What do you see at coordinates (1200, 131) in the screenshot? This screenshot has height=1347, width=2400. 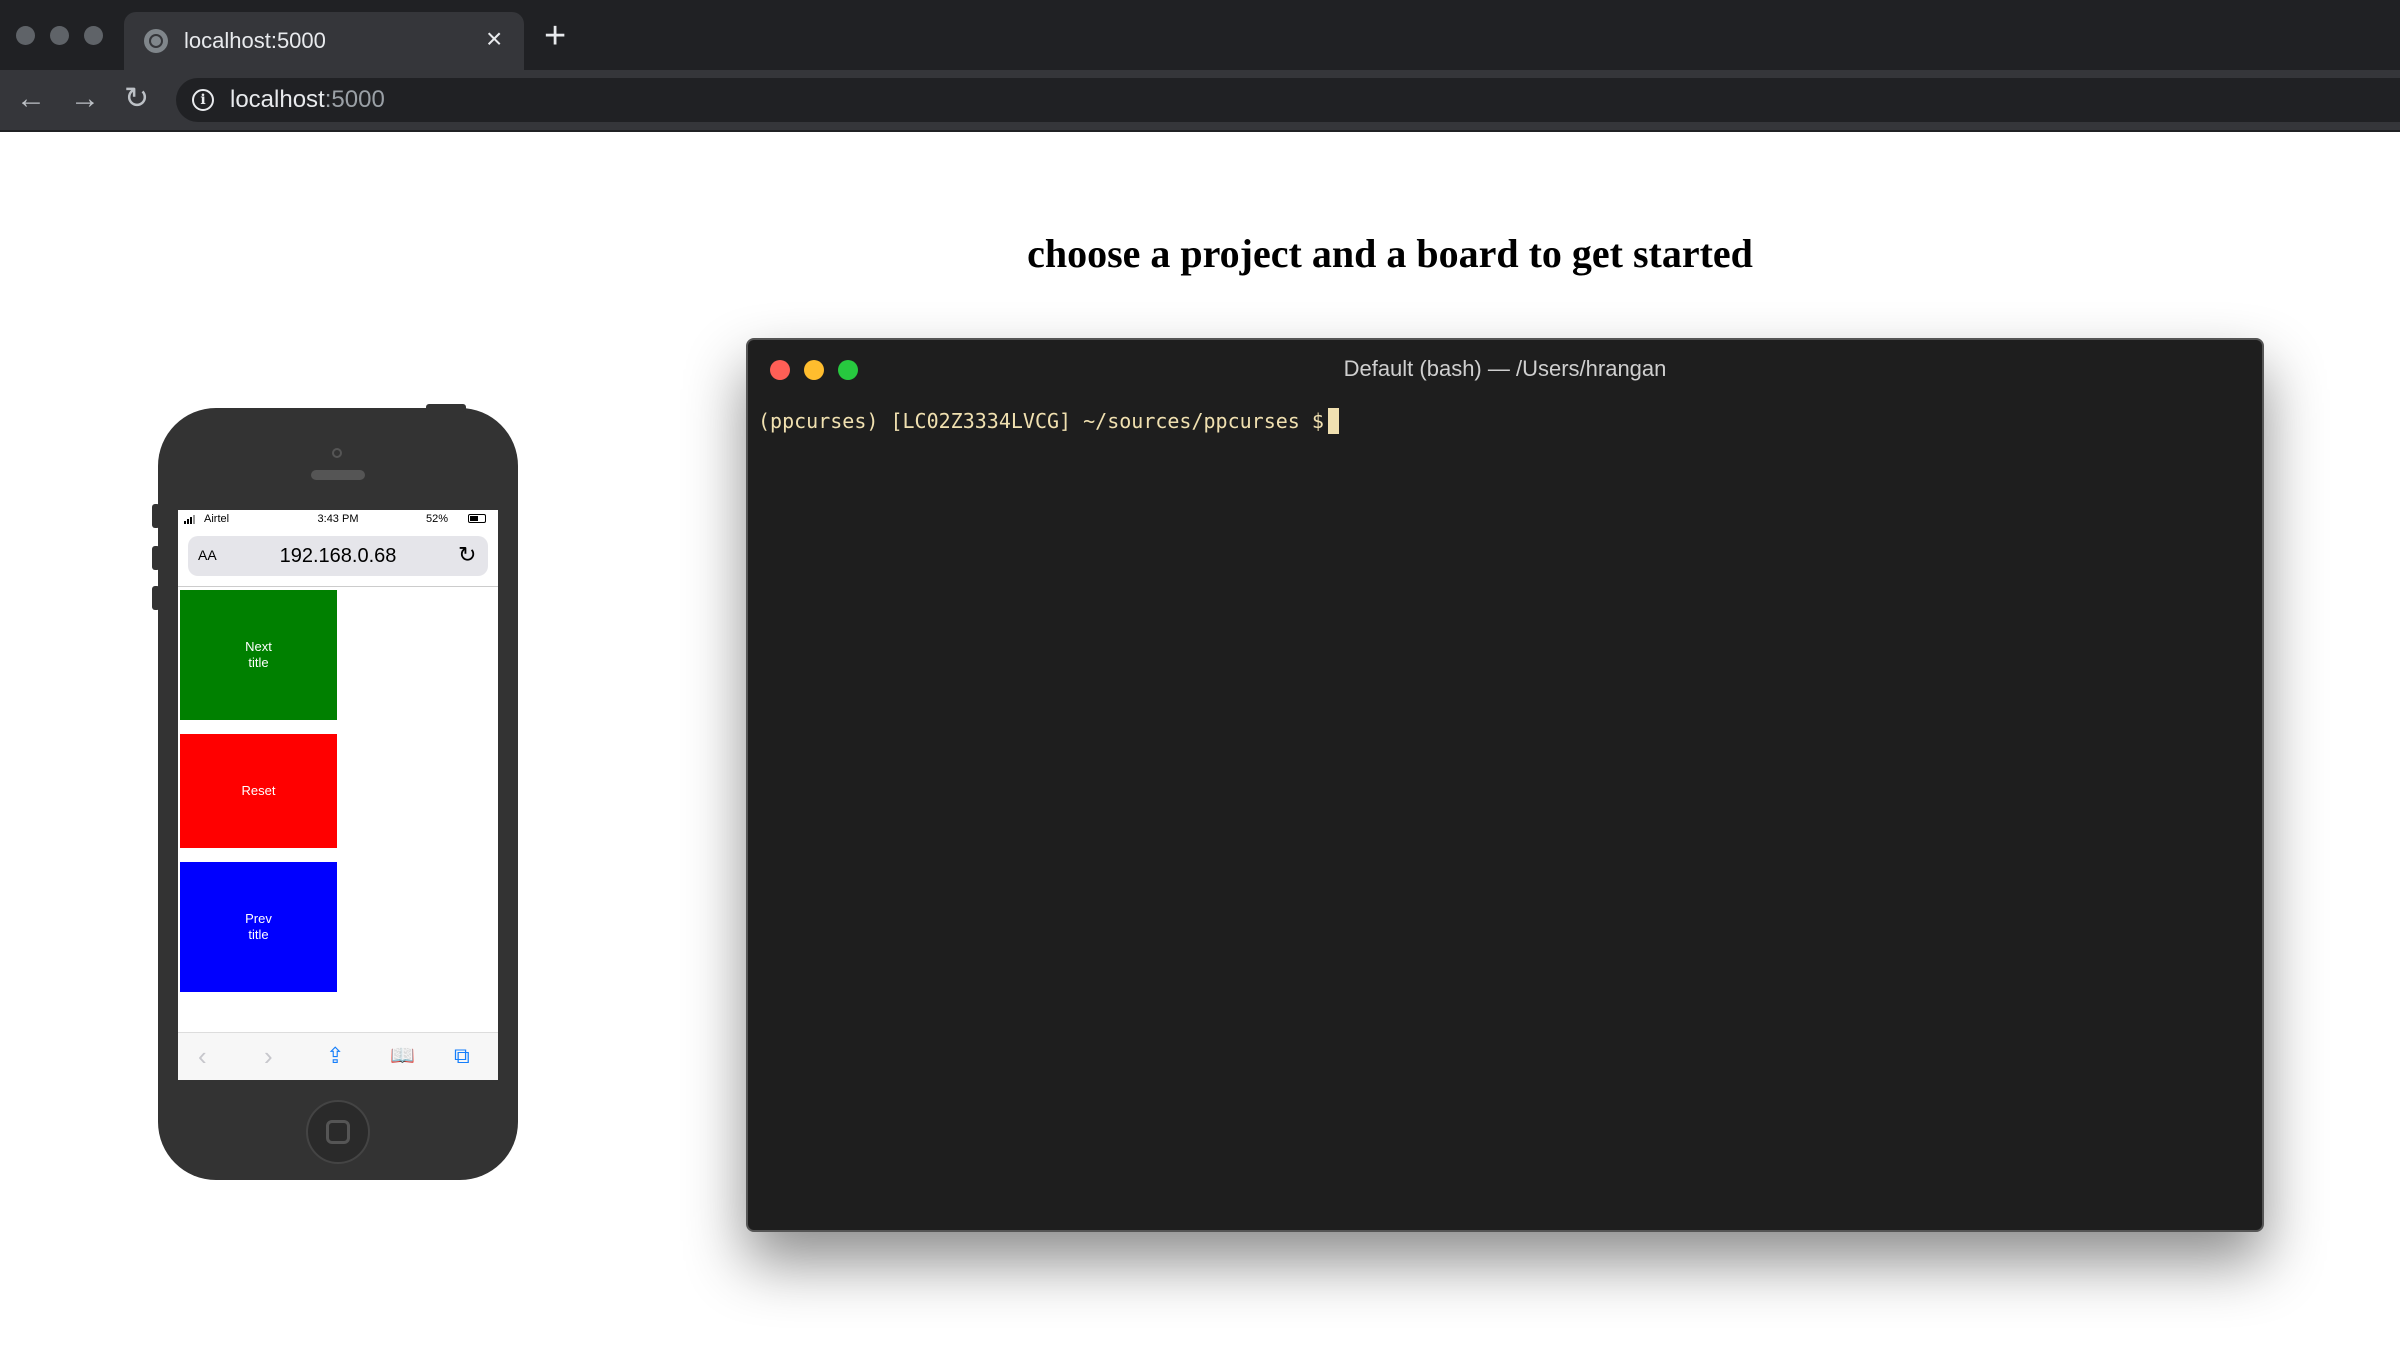 I see `toolbar-divider` at bounding box center [1200, 131].